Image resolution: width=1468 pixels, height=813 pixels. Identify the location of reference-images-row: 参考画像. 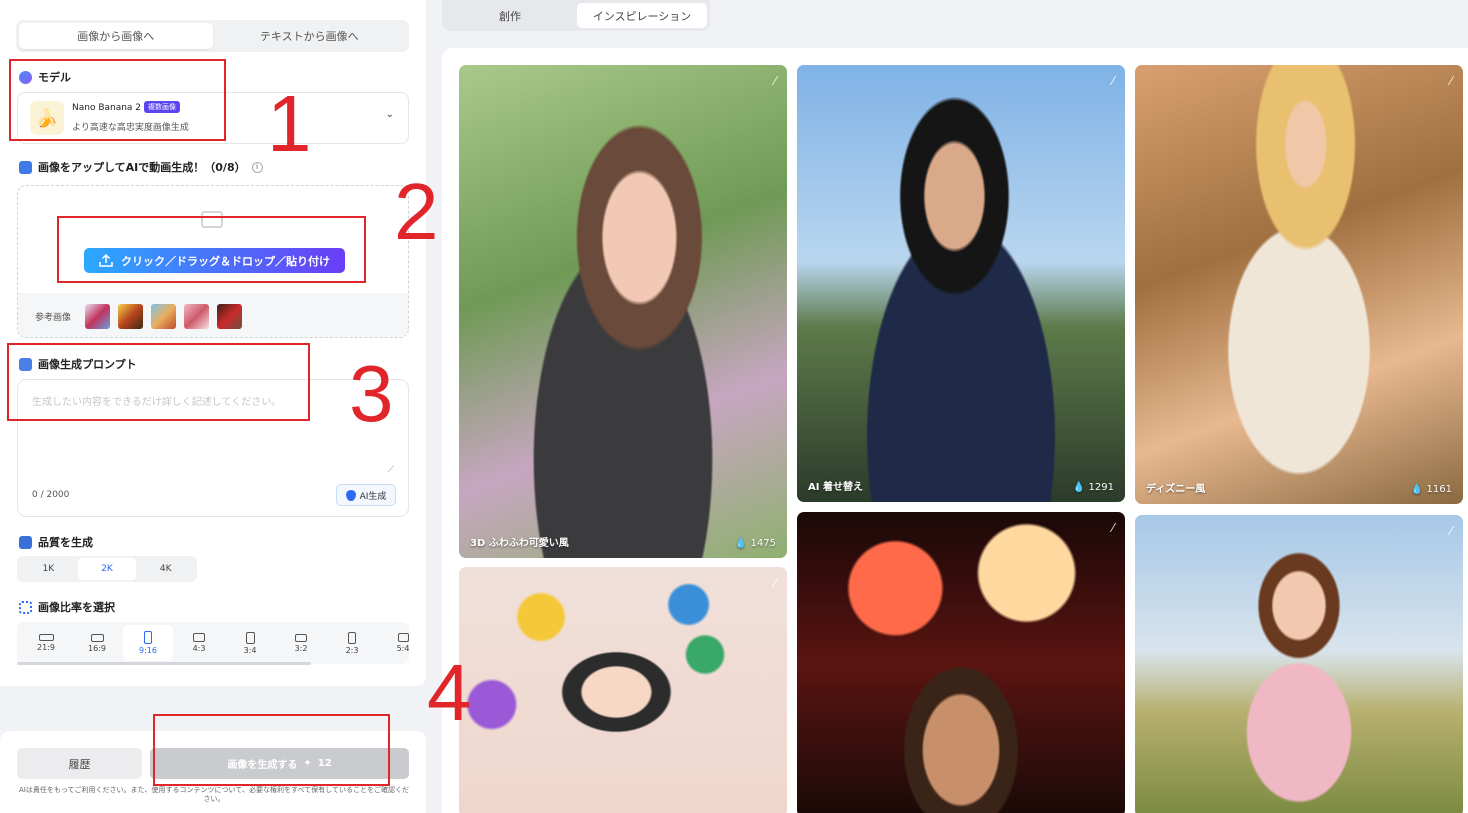
(213, 315).